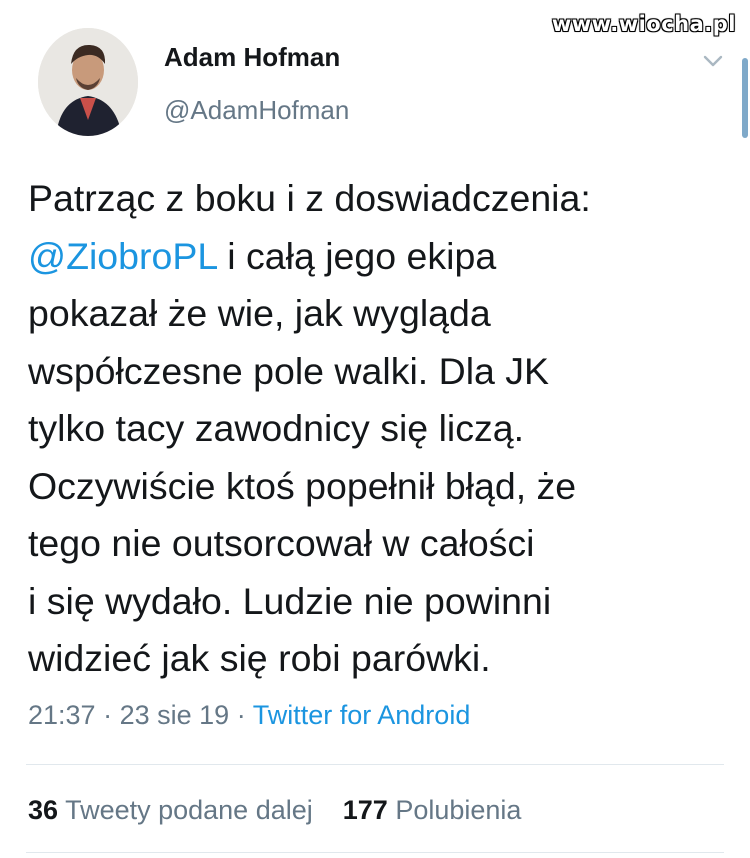  I want to click on retweets-label: Tweety podane dalej, so click(189, 810).